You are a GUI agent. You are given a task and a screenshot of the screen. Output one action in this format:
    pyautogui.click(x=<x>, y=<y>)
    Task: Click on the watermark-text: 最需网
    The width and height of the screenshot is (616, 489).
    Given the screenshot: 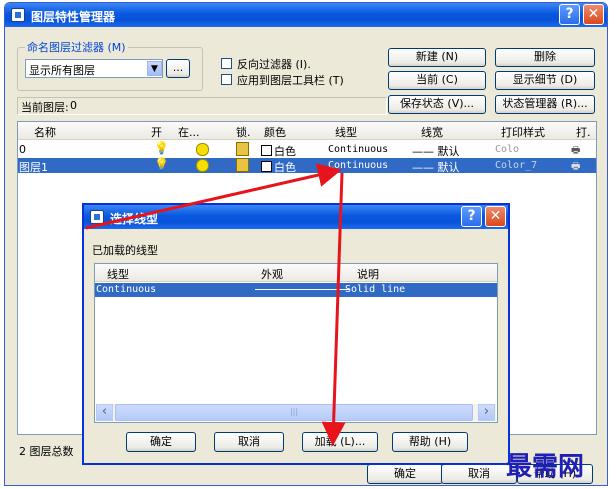 What is the action you would take?
    pyautogui.click(x=545, y=467)
    